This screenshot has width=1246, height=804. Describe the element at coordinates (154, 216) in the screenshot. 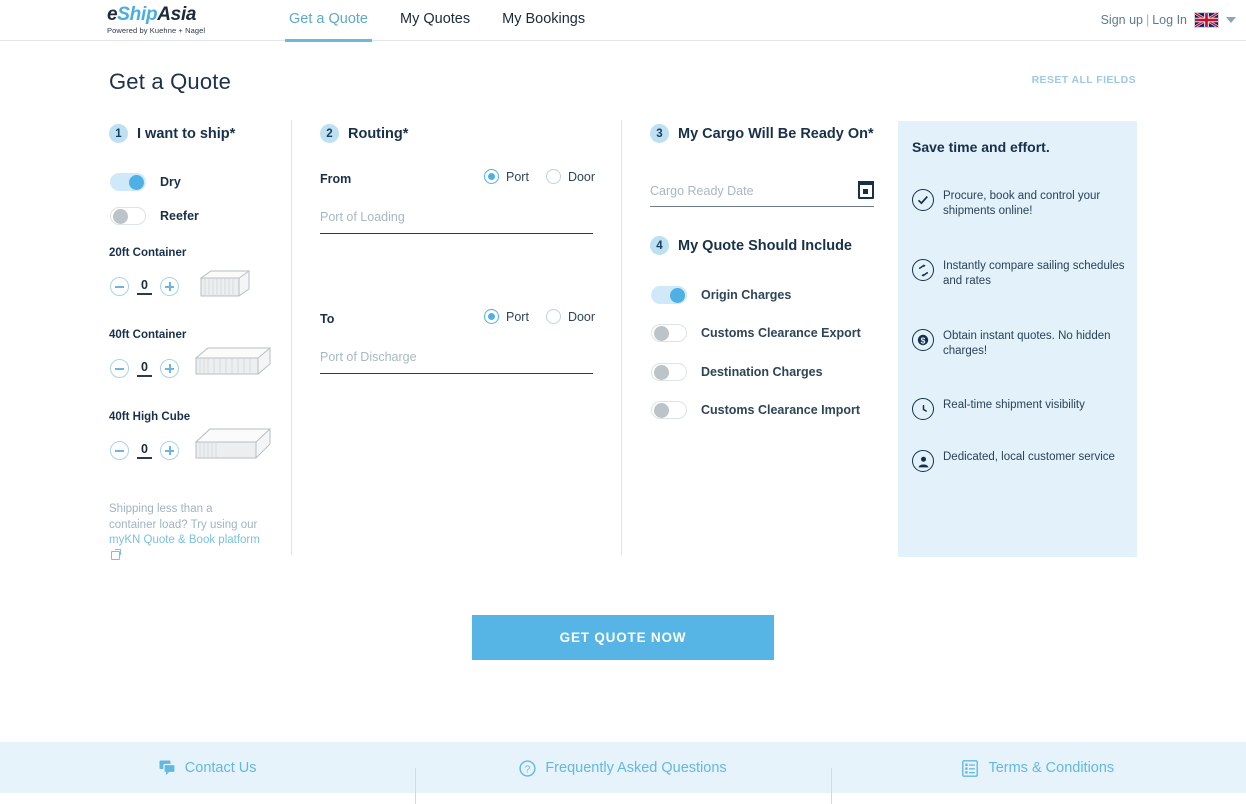

I see `toggle-reefer-row: Reefer` at that location.